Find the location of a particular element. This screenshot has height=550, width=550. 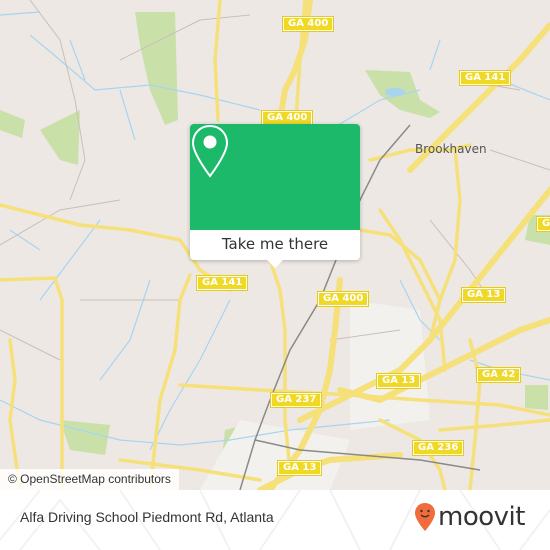

map-attribution: © OpenStreetMap contributors is located at coordinates (89, 479).